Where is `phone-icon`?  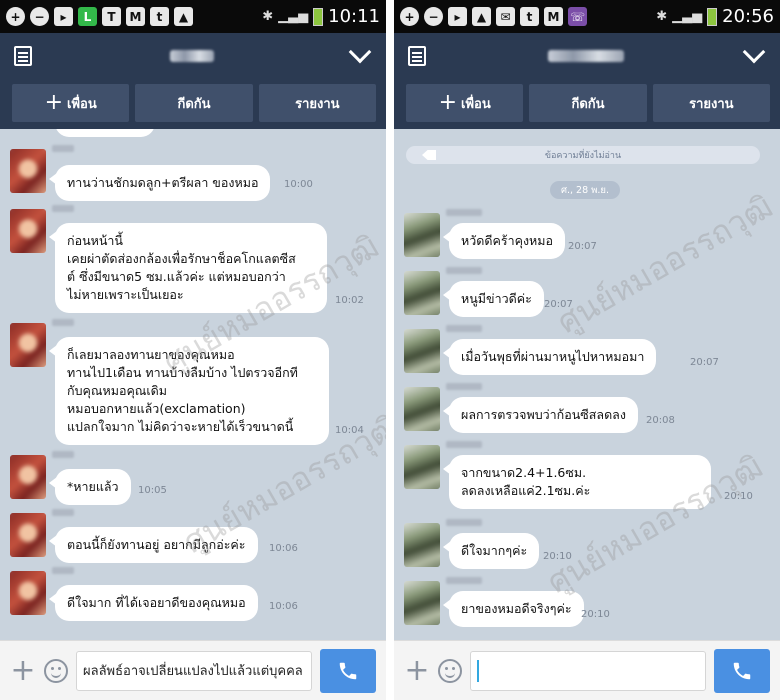
phone-icon is located at coordinates (742, 670).